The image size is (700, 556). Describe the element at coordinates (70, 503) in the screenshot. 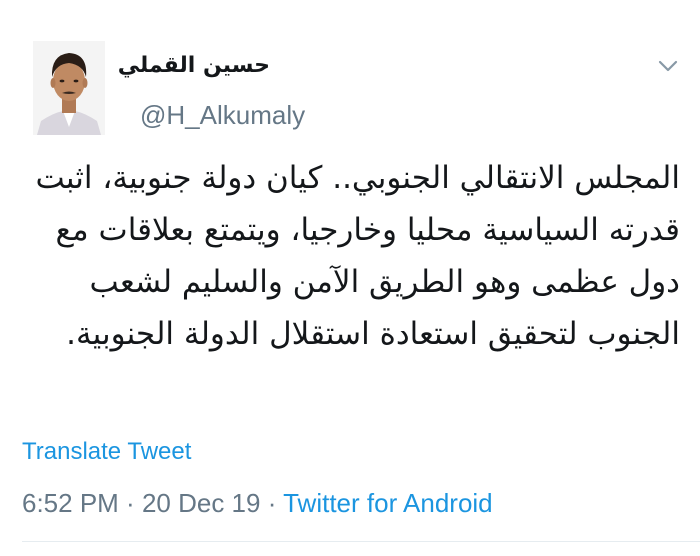

I see `tweet-time: 6:52 PM` at that location.